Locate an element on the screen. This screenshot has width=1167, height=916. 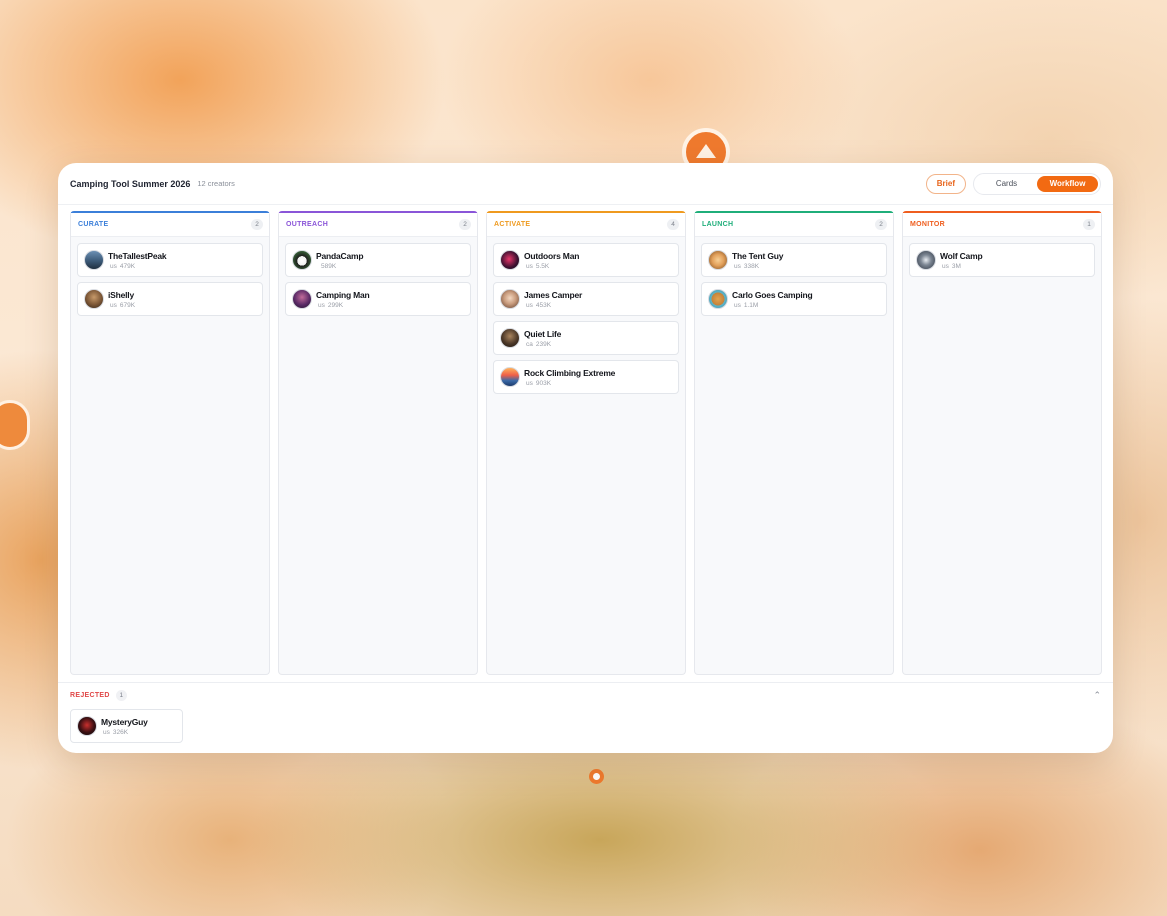
creator-meta: ca 239K is located at coordinates (542, 344).